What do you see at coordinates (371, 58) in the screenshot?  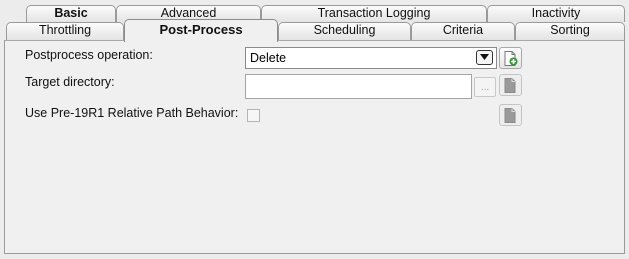 I see `postprocess-operation-select: Delete` at bounding box center [371, 58].